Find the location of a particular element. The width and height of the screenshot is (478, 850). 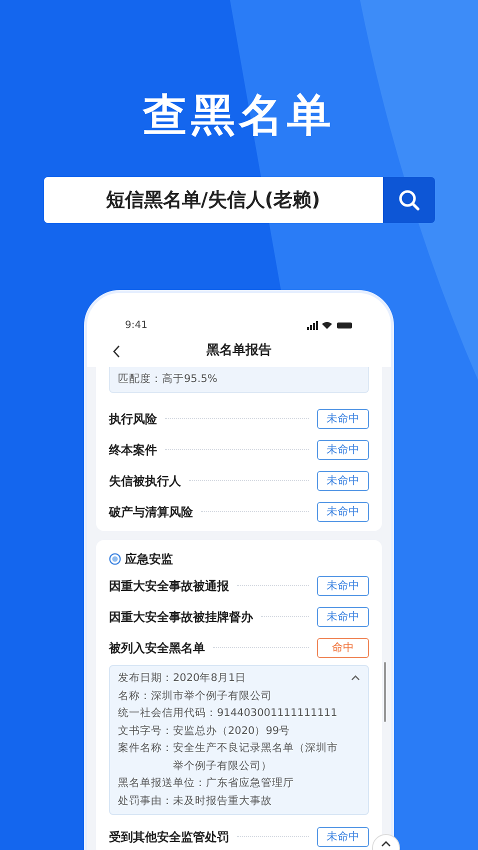

item-label: 终本案件 is located at coordinates (133, 450).